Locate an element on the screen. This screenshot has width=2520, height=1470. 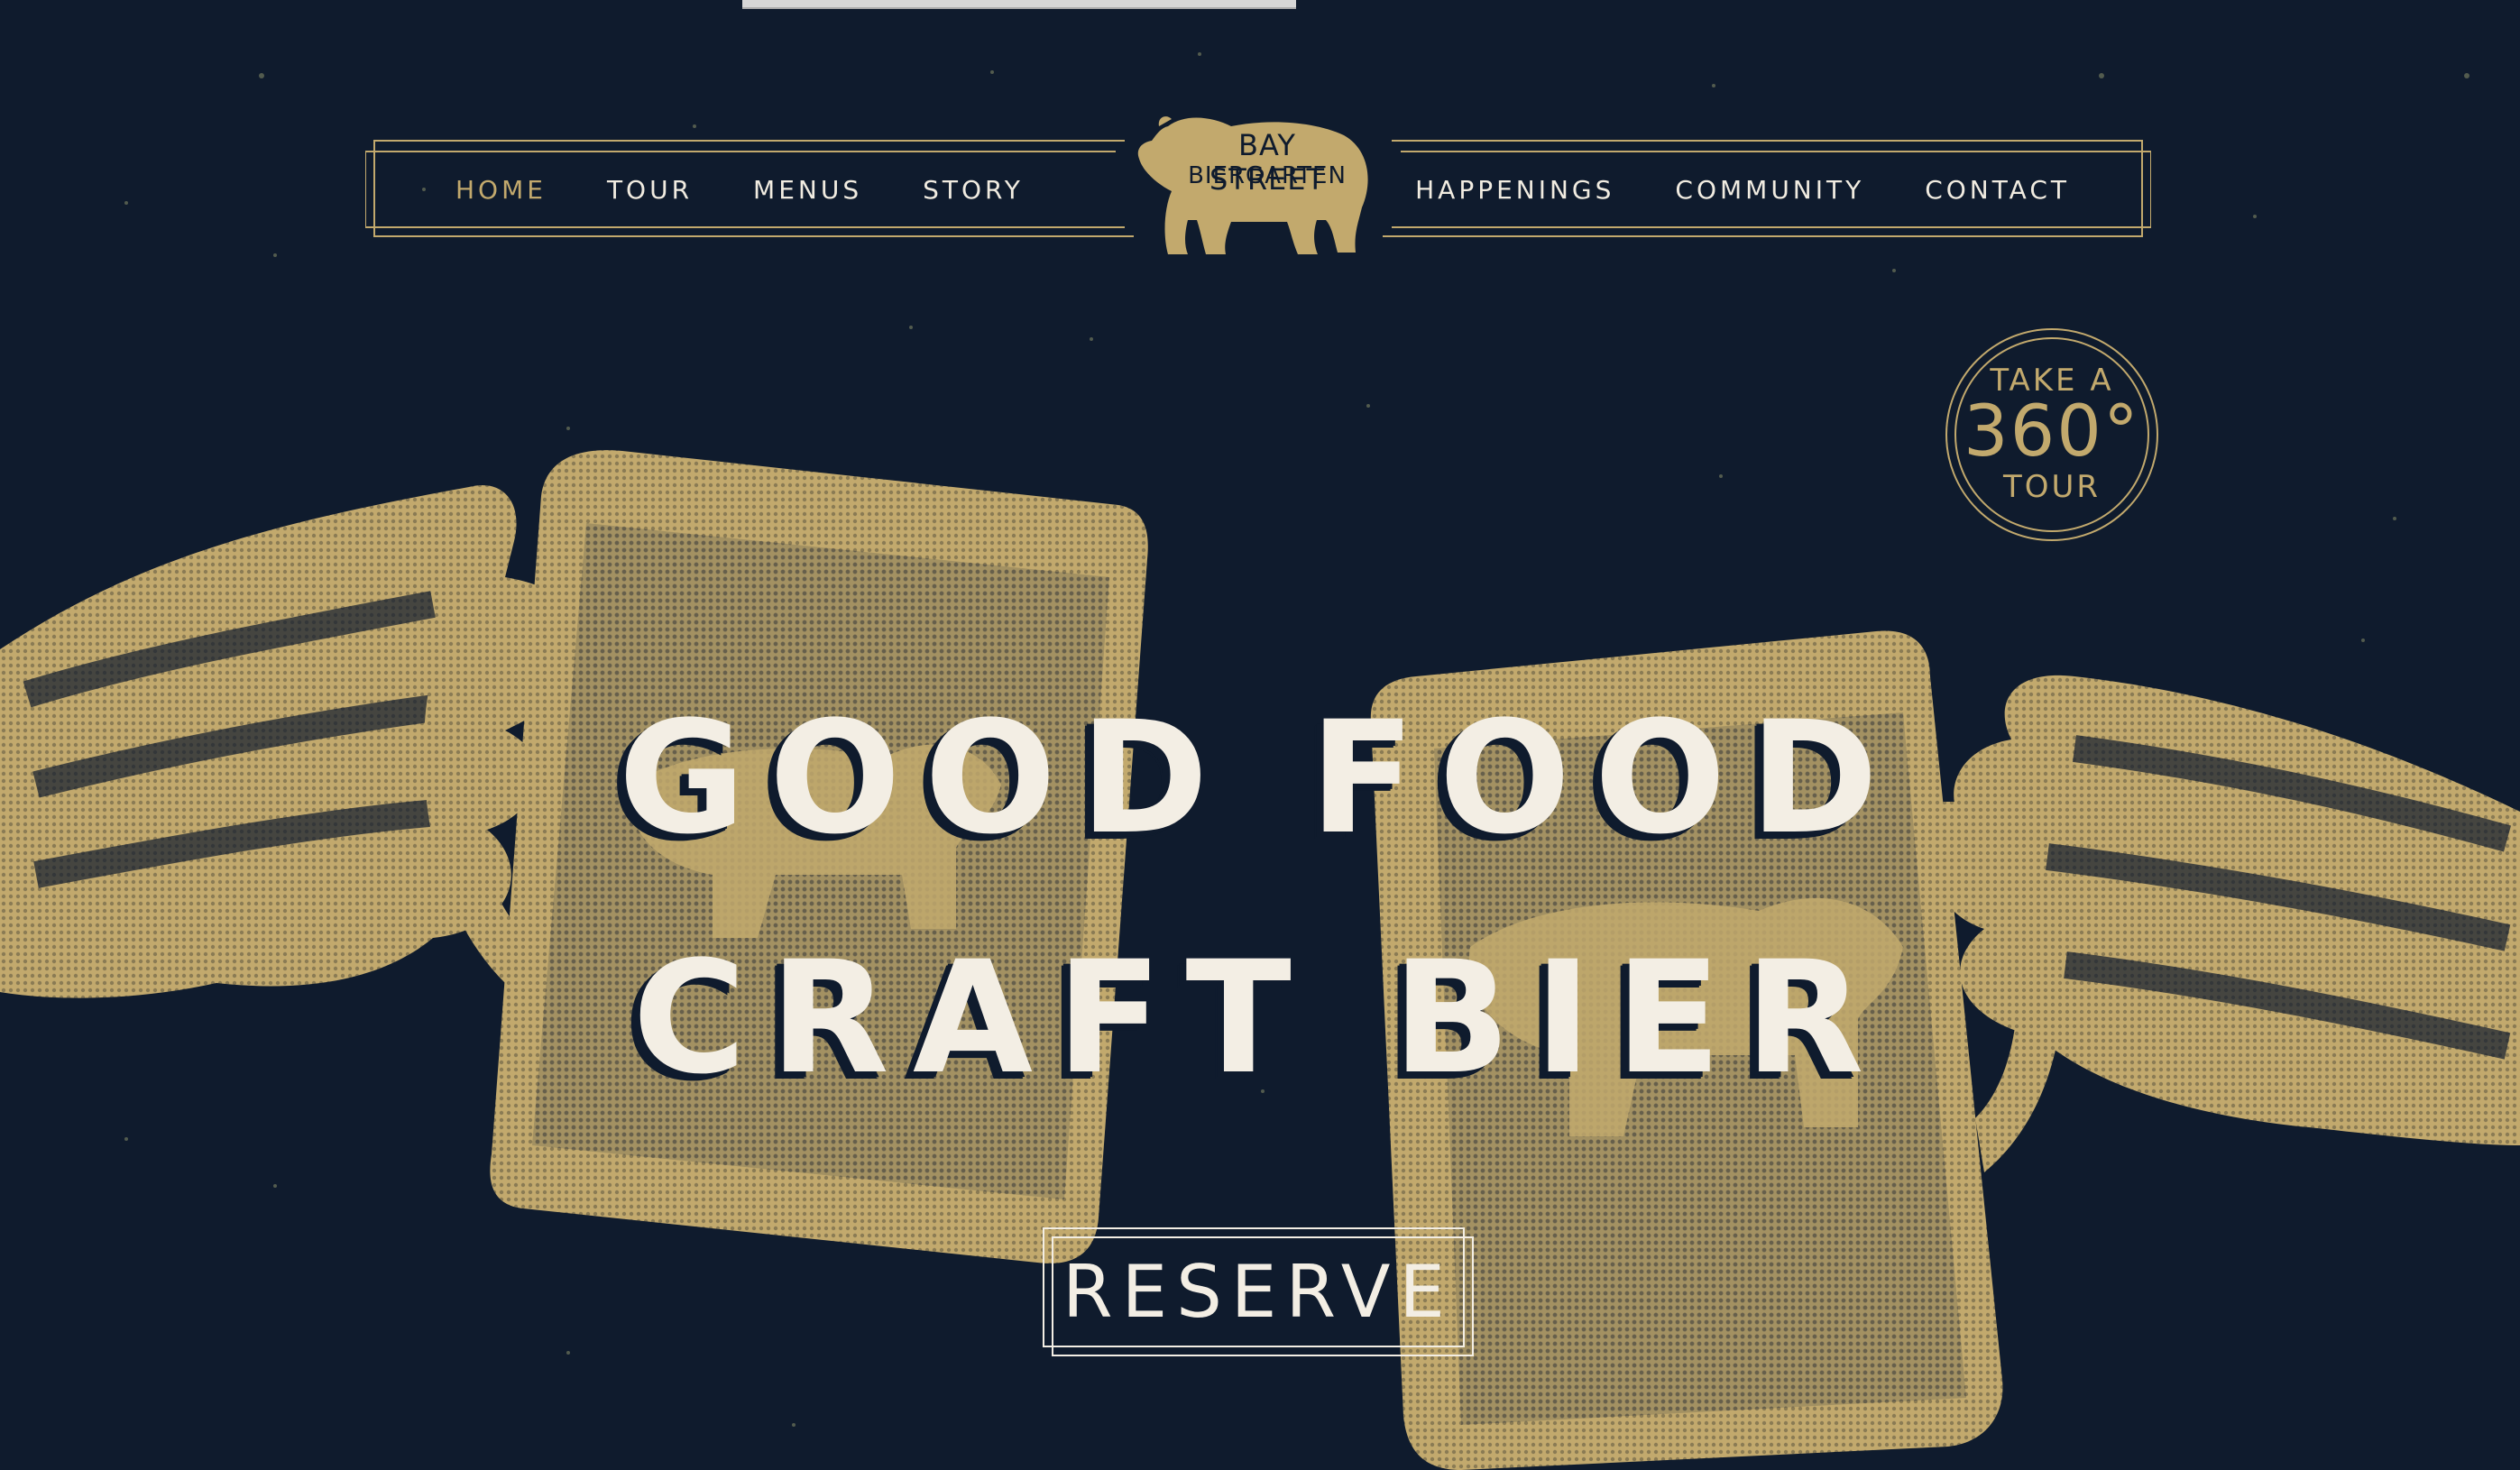
reserve-button-label: RESERVE is located at coordinates (1258, 1292).